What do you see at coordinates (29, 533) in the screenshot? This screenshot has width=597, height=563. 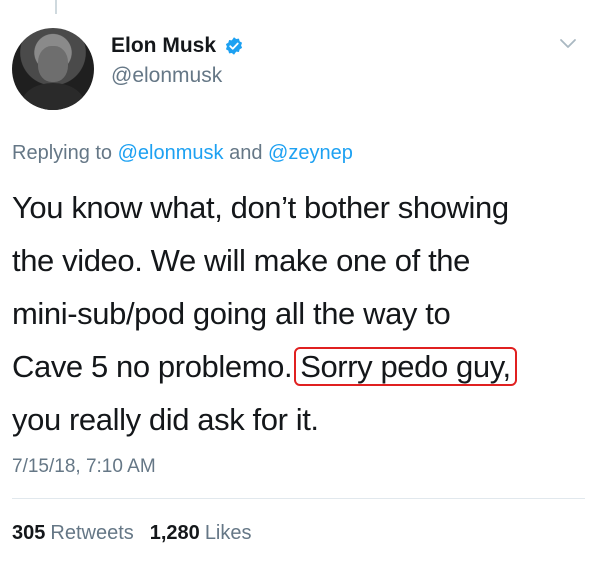 I see `retweets-count: 305` at bounding box center [29, 533].